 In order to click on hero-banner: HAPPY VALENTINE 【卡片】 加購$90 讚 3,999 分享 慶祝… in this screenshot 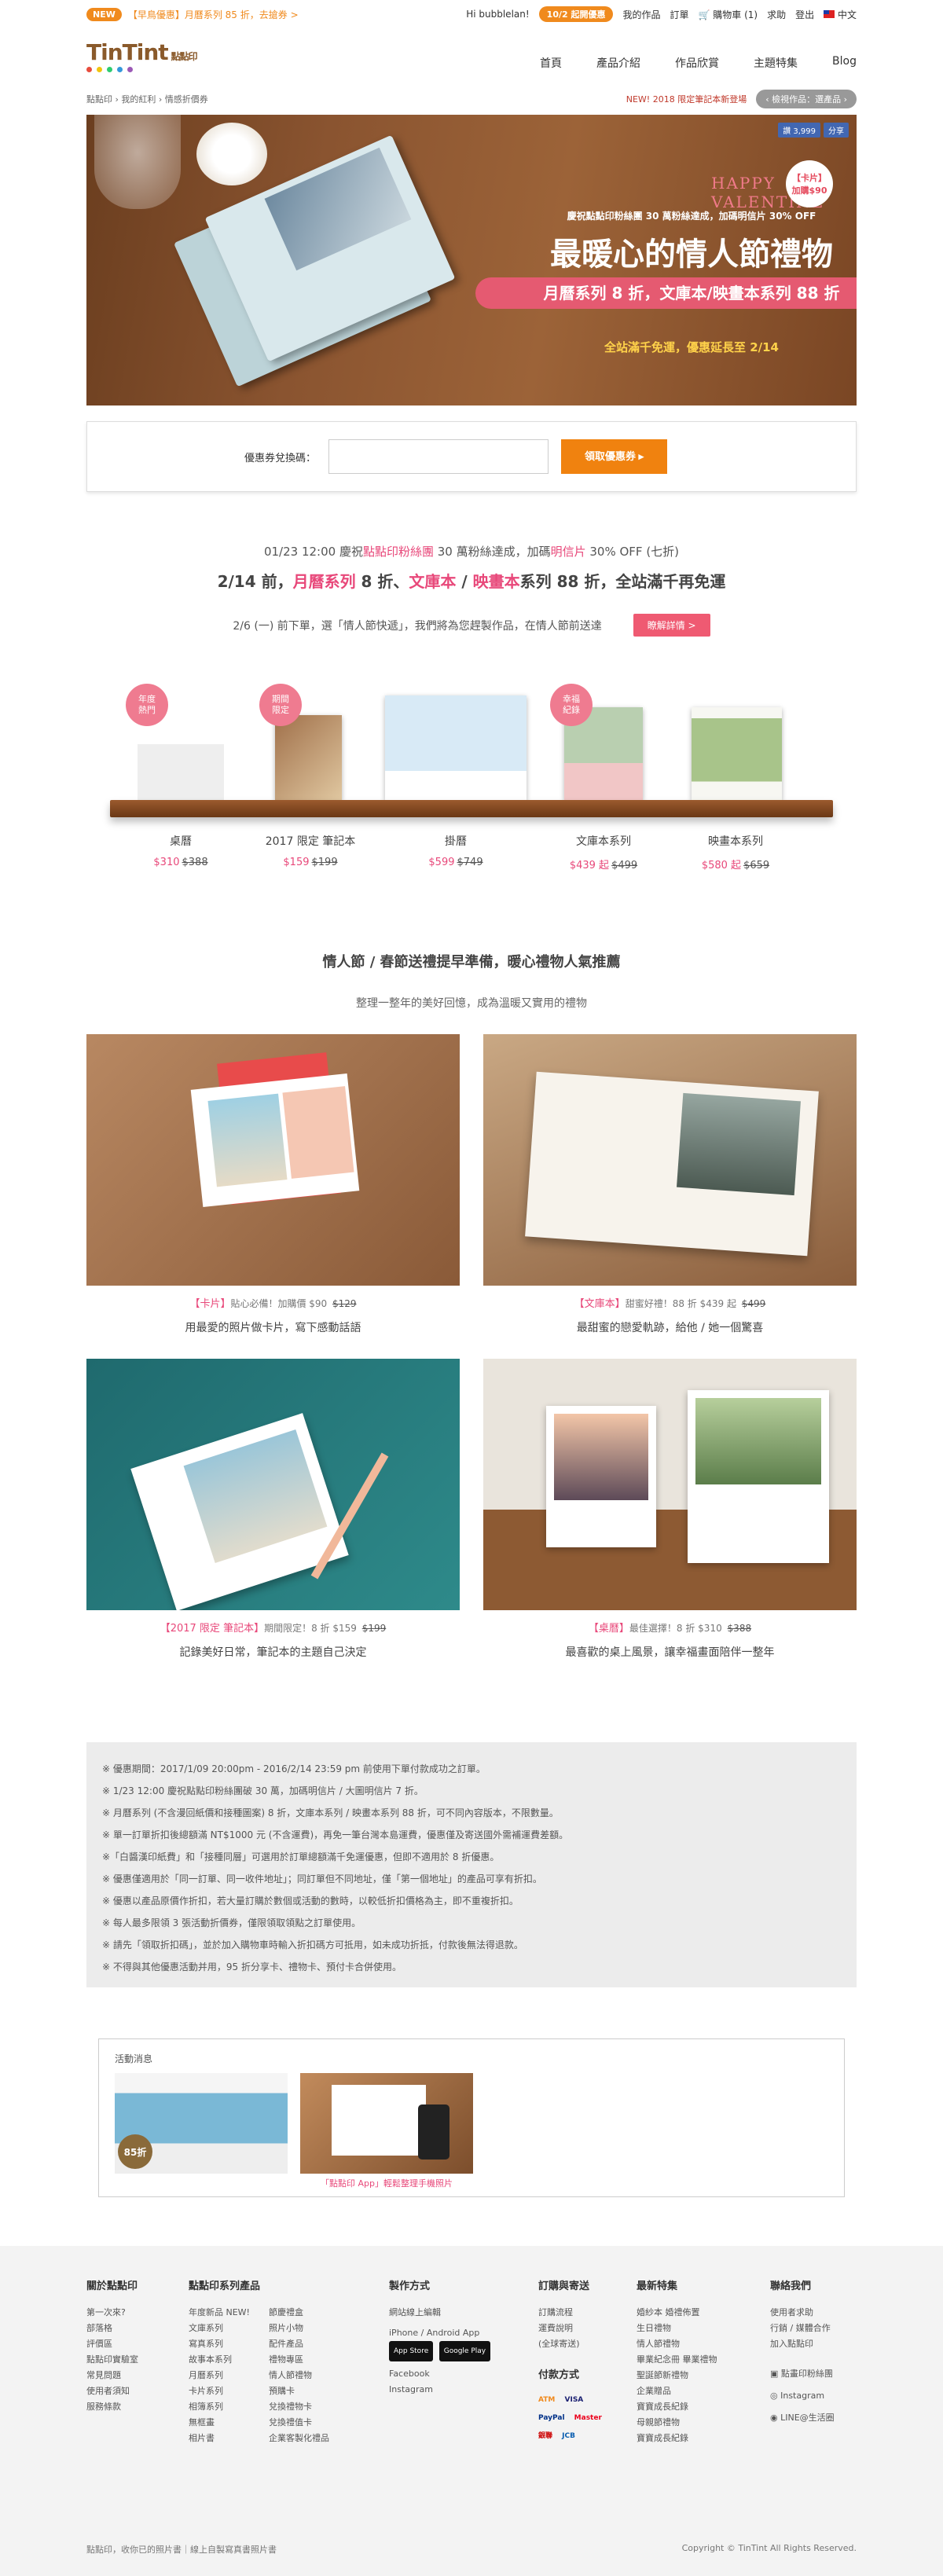, I will do `click(472, 260)`.